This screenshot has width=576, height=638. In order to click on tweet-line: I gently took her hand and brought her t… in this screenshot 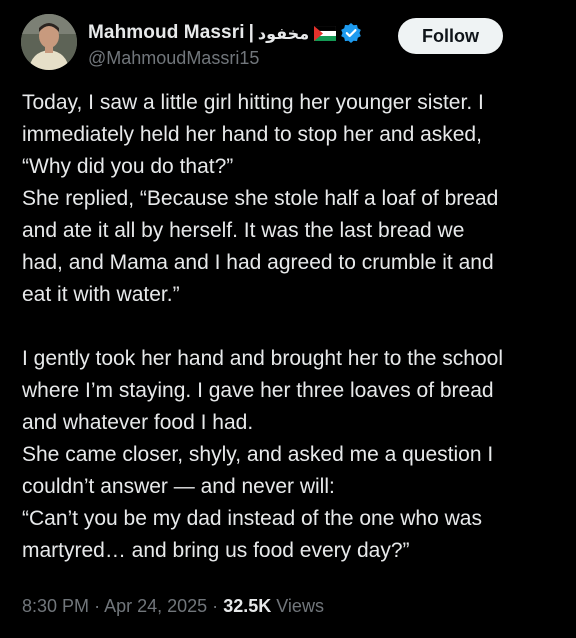, I will do `click(263, 358)`.